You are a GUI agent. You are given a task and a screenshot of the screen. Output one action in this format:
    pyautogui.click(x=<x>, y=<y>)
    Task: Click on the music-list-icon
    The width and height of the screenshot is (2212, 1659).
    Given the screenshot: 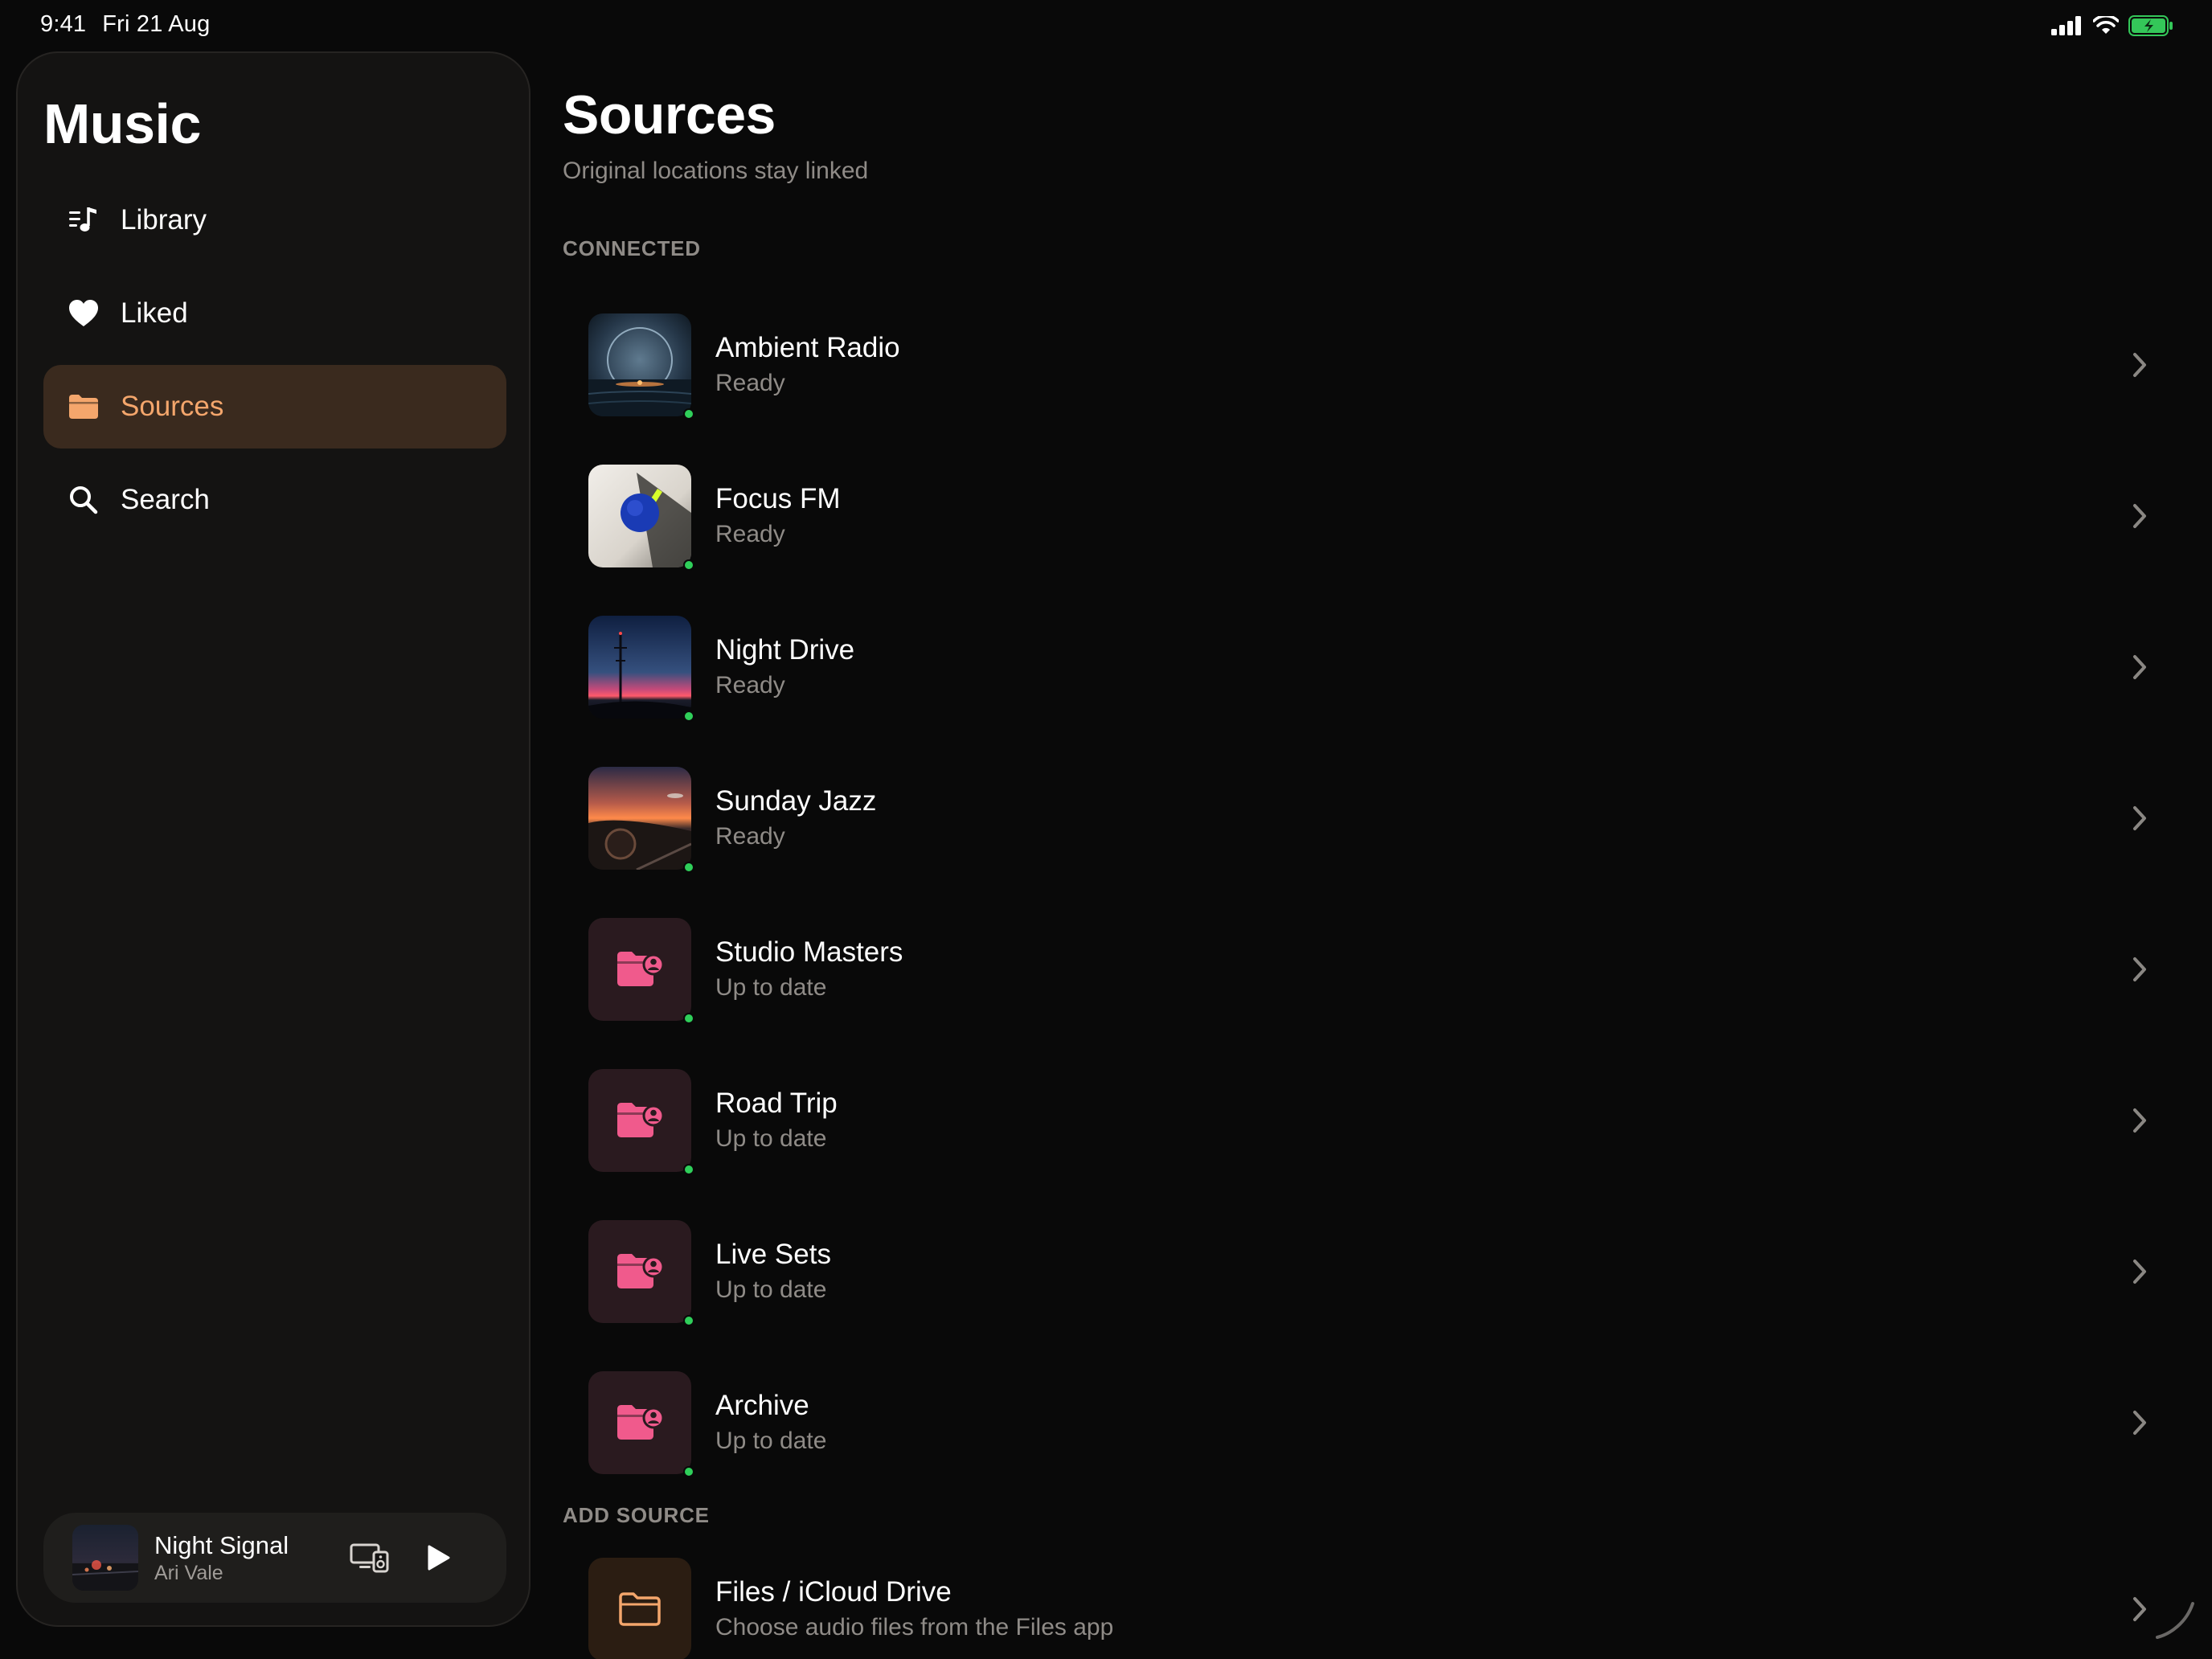 What is the action you would take?
    pyautogui.click(x=83, y=221)
    